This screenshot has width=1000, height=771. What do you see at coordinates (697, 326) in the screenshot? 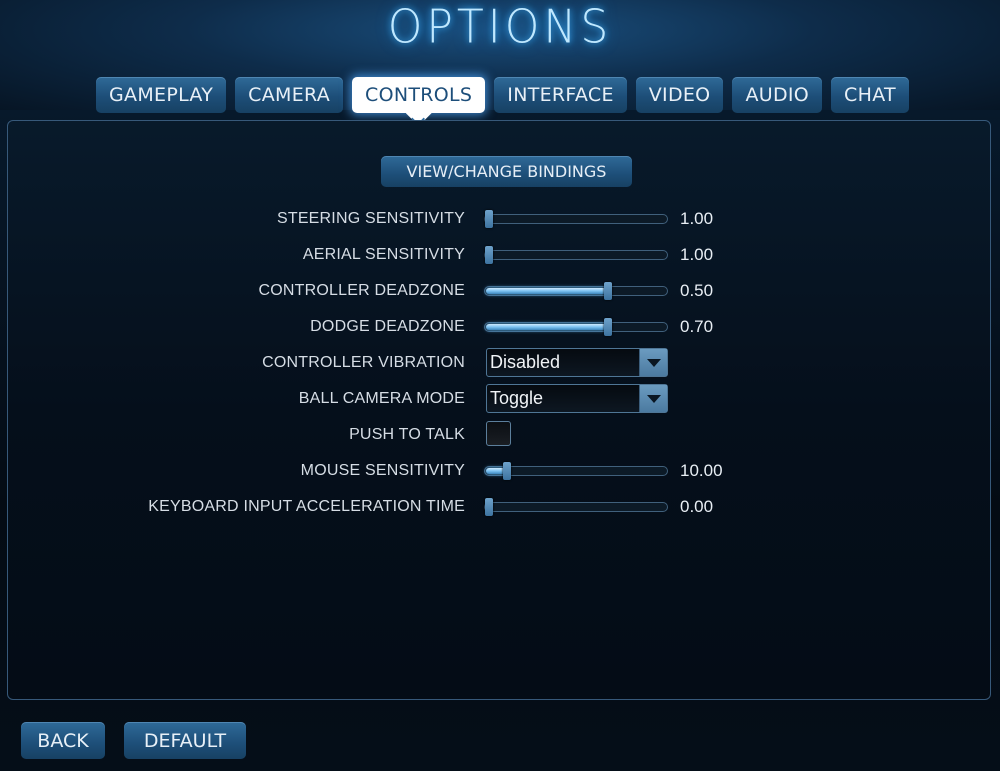
I see `setting-value: 0.70` at bounding box center [697, 326].